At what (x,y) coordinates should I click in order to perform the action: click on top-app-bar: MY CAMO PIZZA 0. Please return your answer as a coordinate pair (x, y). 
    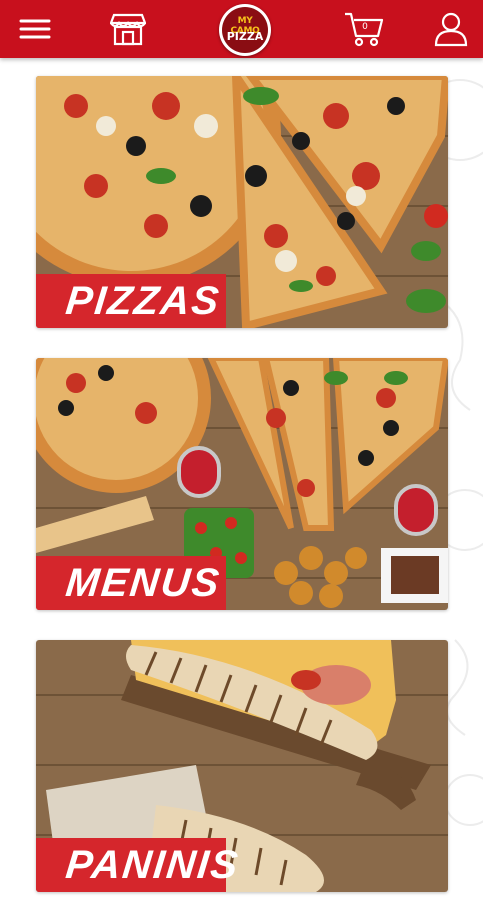
    Looking at the image, I should click on (241, 29).